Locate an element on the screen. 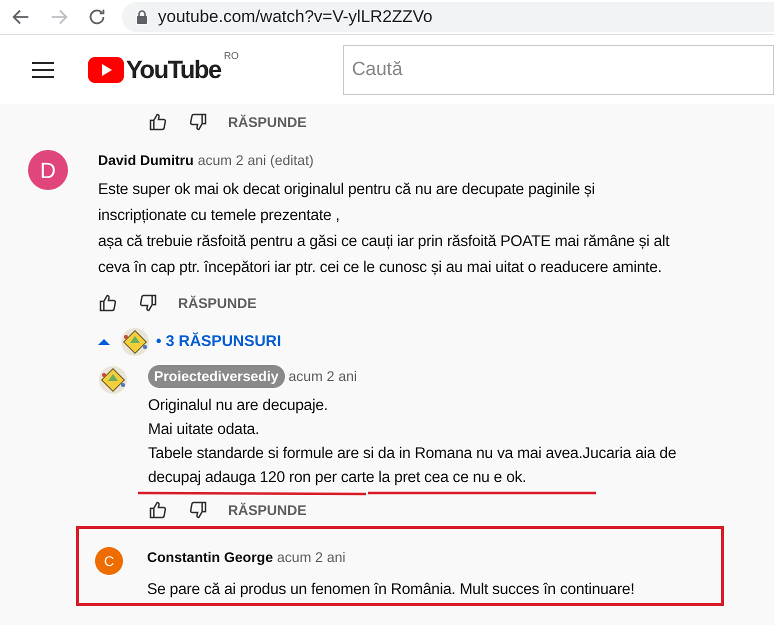 This screenshot has width=774, height=625. replies-toggle: • 3 RĂSPUNSURI is located at coordinates (219, 342).